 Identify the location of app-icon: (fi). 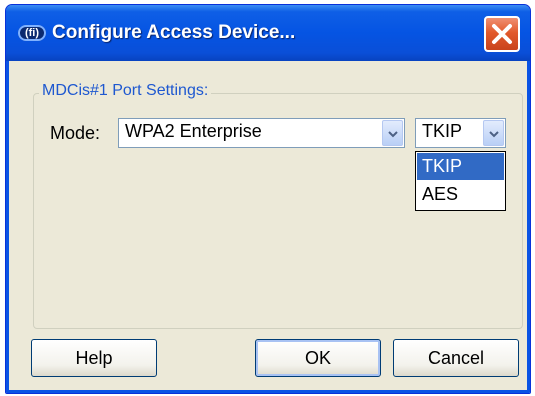
(32, 33).